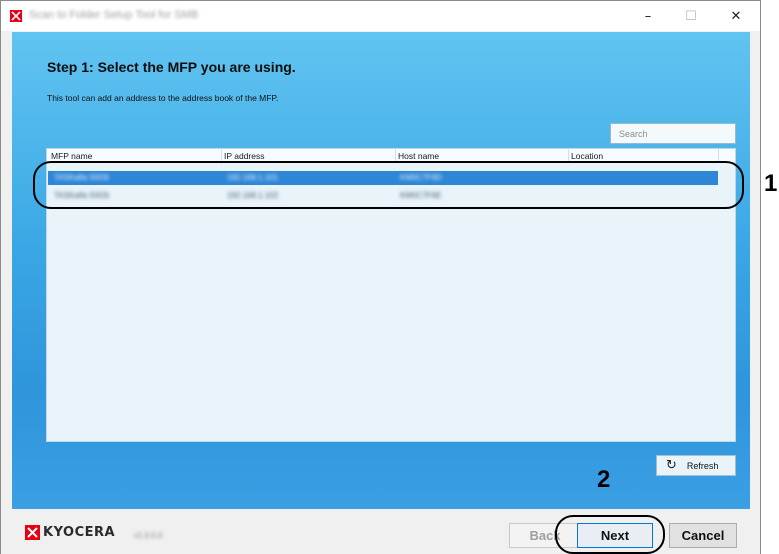 The width and height of the screenshot is (779, 554). I want to click on window-title: Scan to Folder Setup Tool for SMB, so click(114, 15).